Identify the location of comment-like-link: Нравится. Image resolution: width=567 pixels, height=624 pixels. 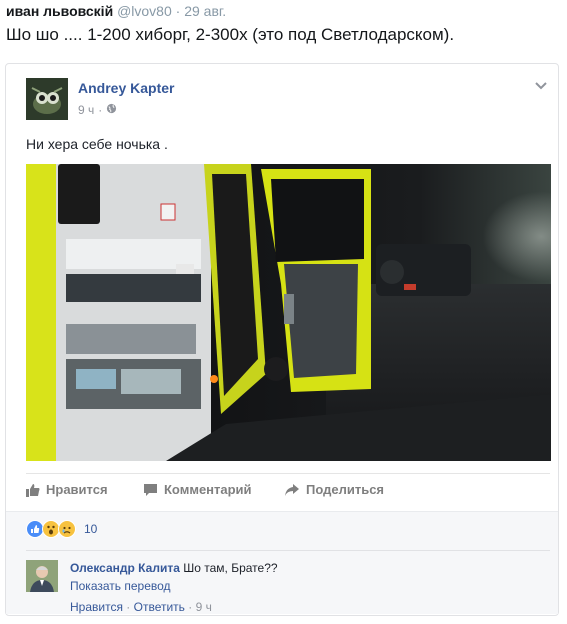
(96, 607).